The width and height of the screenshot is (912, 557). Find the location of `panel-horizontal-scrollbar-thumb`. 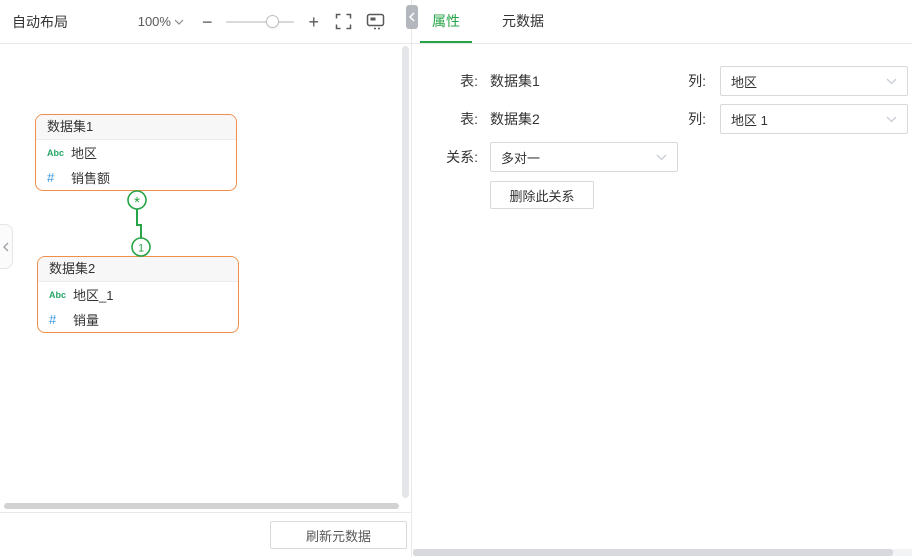

panel-horizontal-scrollbar-thumb is located at coordinates (653, 552).